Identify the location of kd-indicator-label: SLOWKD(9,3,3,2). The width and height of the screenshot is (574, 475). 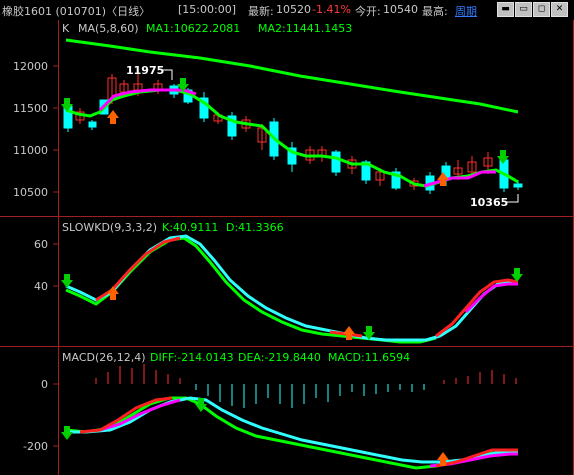
(109, 227).